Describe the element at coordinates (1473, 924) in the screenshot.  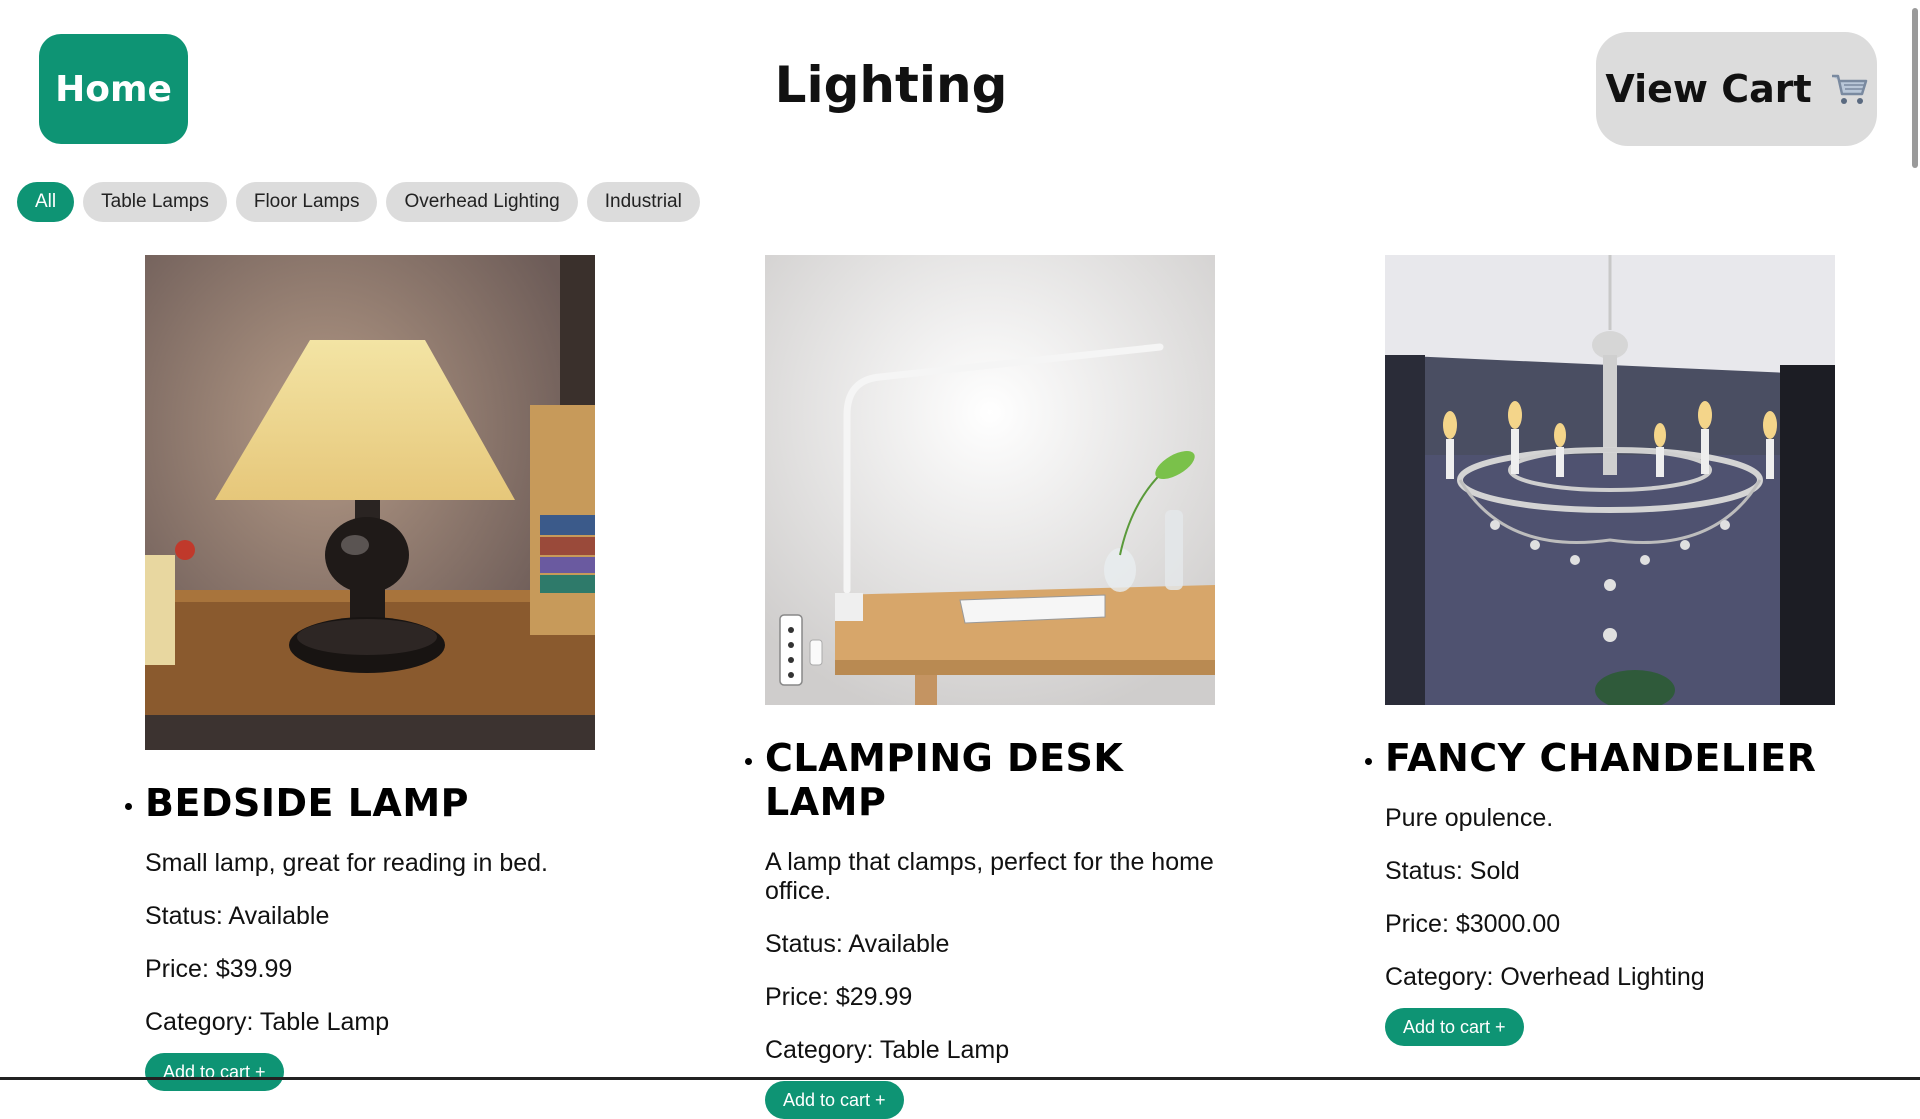
I see `product-price: Price: $3000.00` at that location.